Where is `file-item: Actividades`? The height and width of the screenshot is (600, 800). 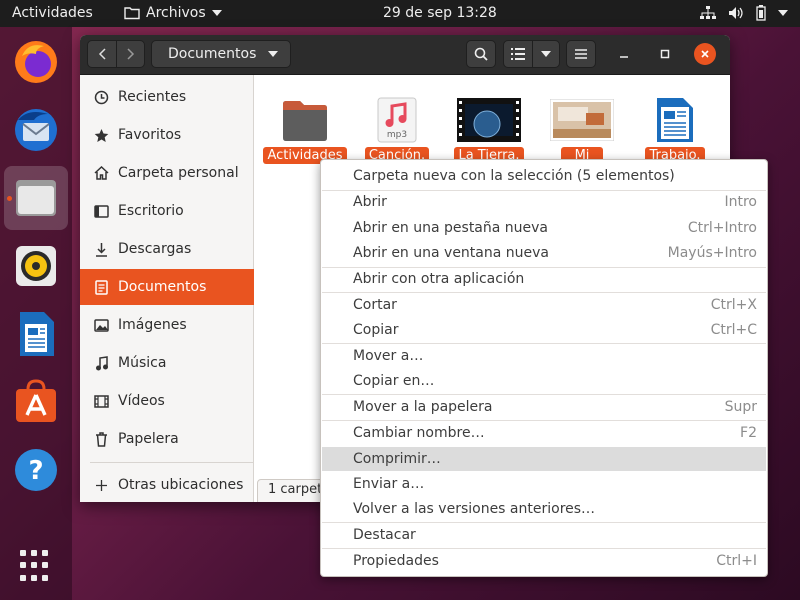
file-item: Actividades is located at coordinates (305, 130).